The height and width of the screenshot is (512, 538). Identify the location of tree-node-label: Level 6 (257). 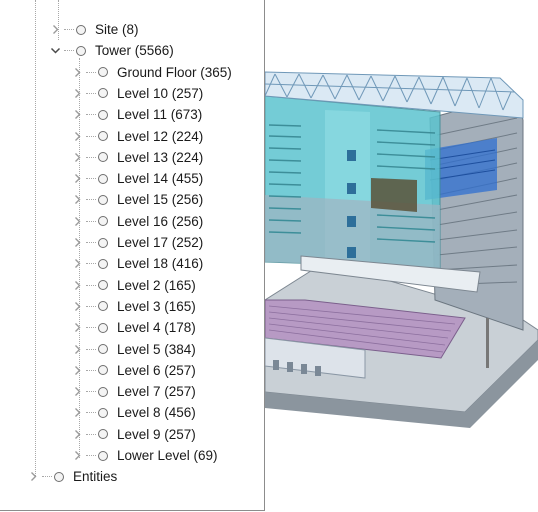
(156, 370).